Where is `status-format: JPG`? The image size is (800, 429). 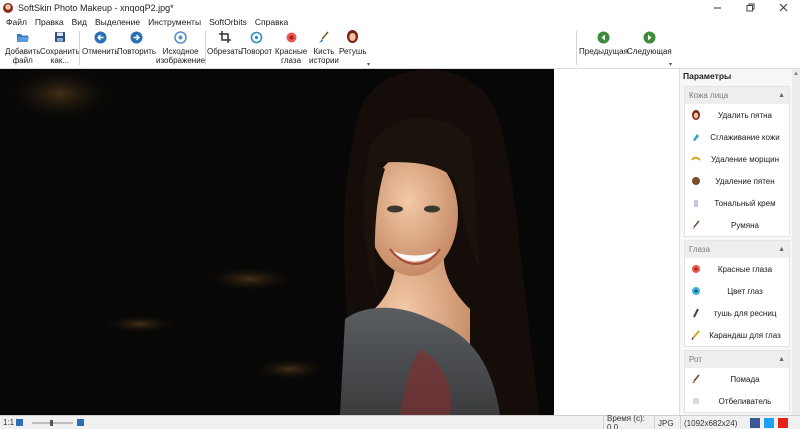 status-format: JPG is located at coordinates (666, 423).